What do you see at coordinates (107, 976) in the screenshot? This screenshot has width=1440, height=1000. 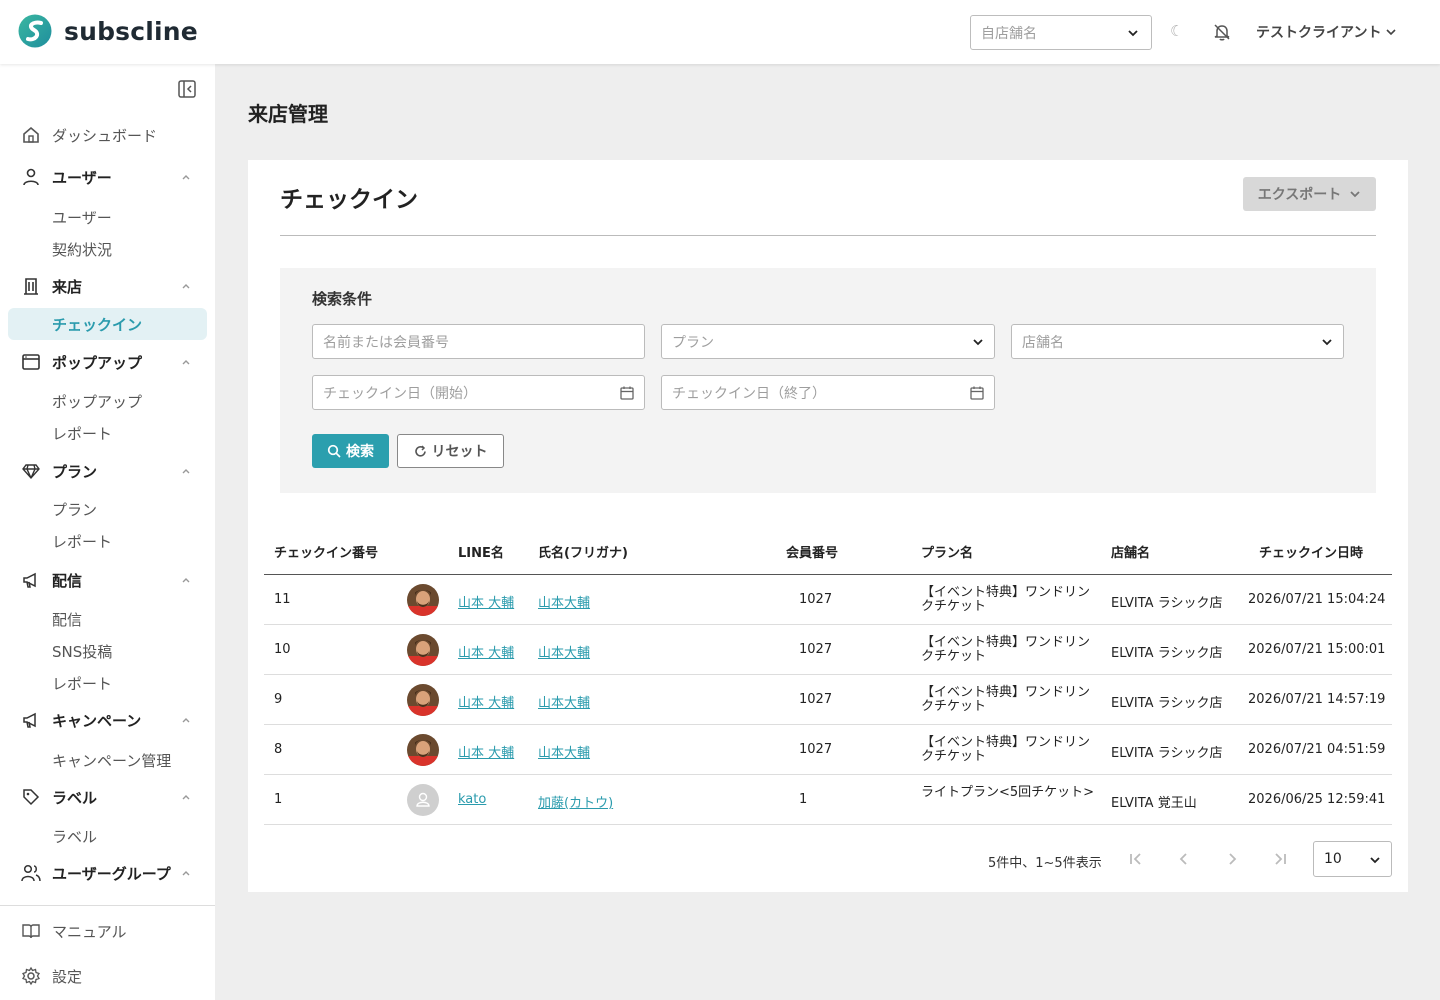 I see `sidebar-item-settings: 設定` at bounding box center [107, 976].